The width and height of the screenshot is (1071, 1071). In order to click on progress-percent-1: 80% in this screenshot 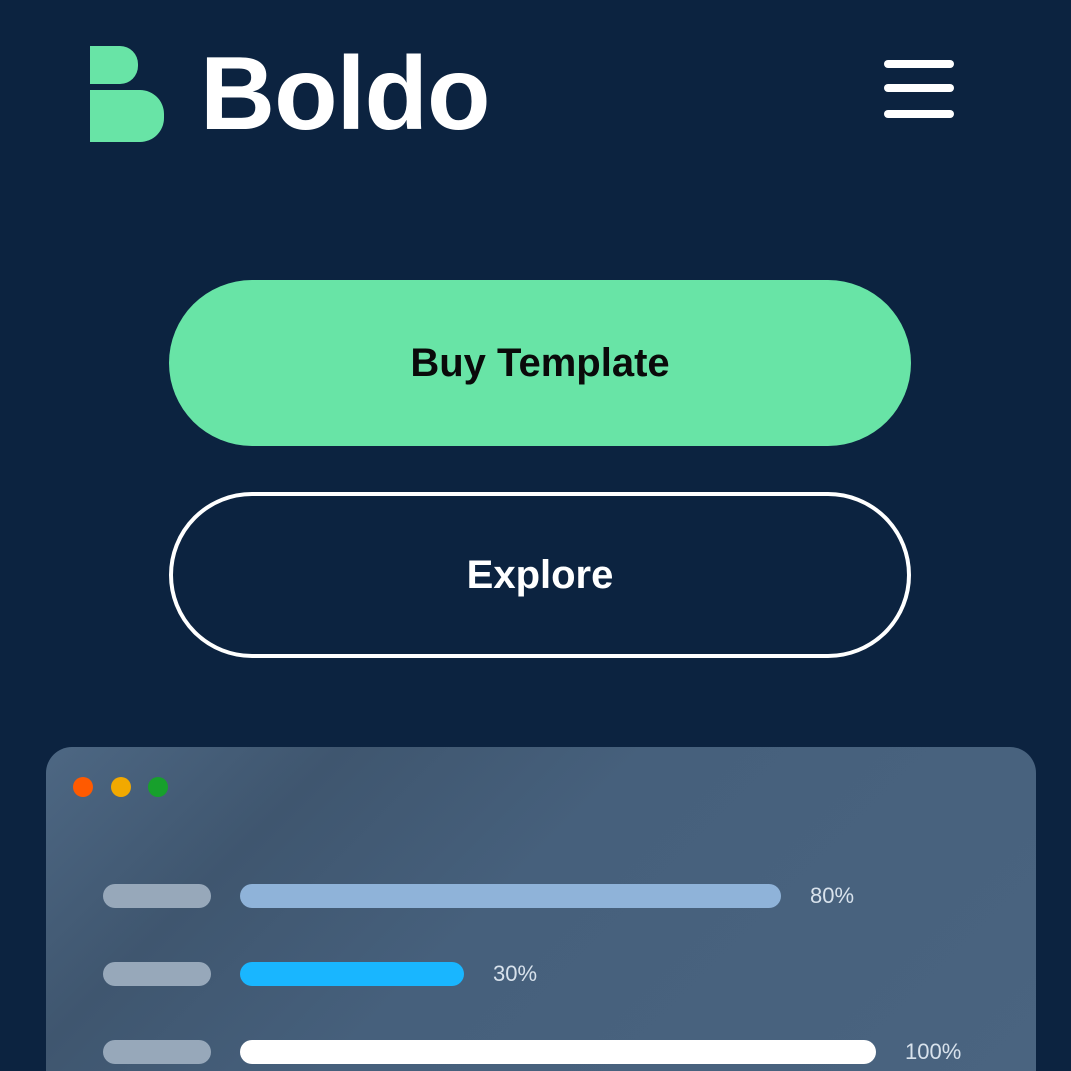, I will do `click(832, 895)`.